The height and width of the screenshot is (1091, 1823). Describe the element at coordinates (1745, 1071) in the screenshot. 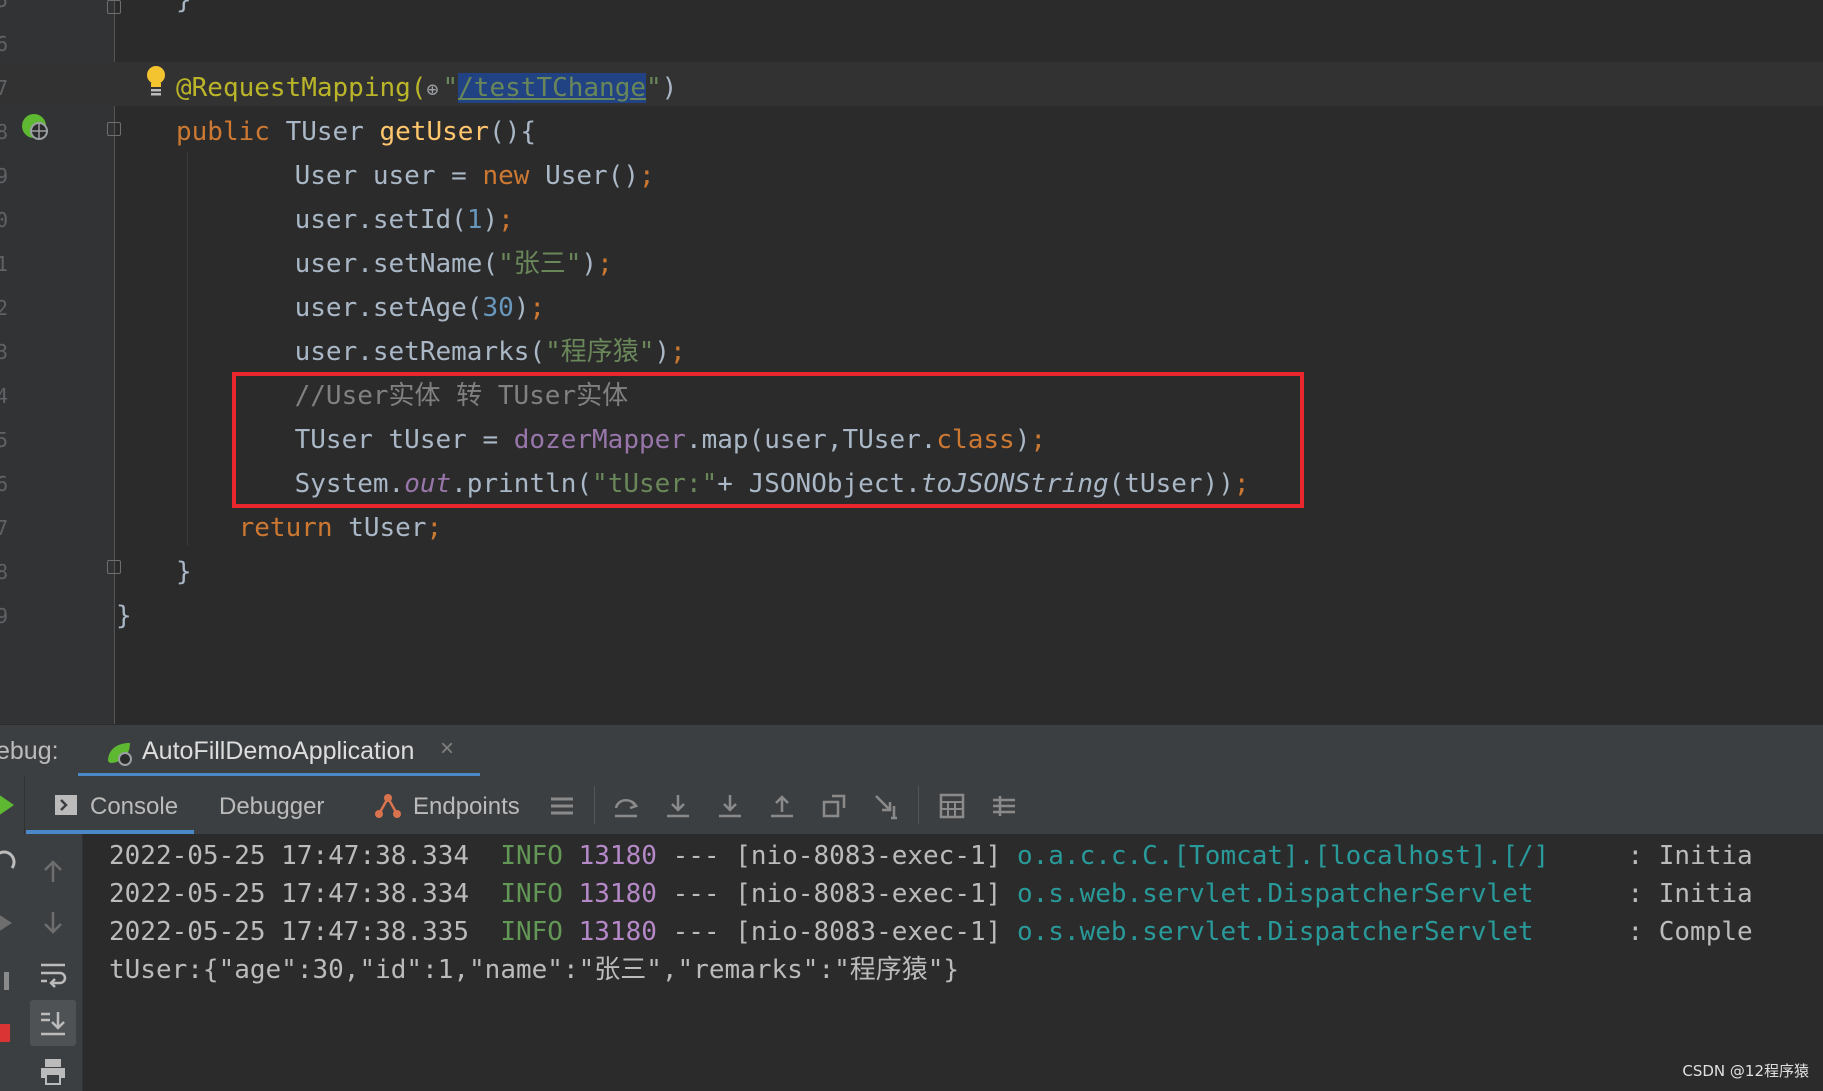

I see `watermark: CSDN @12程序猿` at that location.